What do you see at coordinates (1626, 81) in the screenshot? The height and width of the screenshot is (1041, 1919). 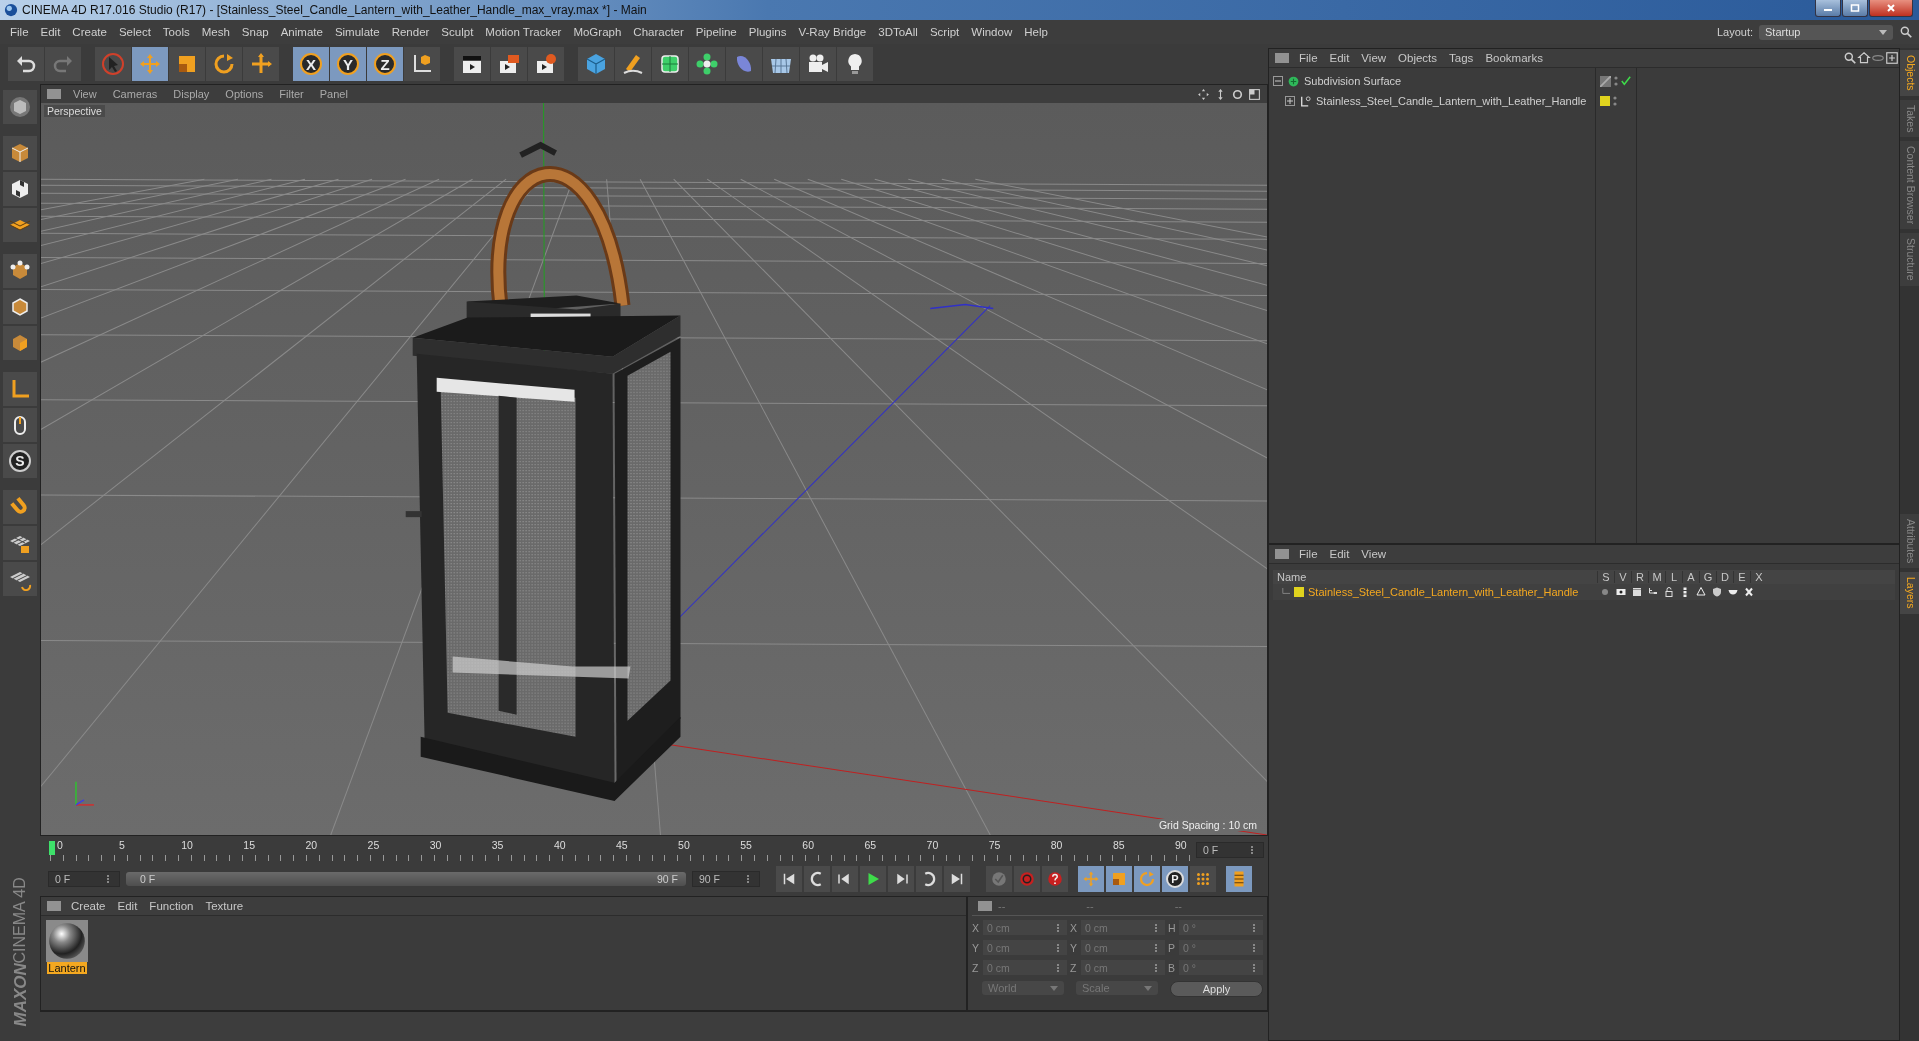 I see `check-icon` at bounding box center [1626, 81].